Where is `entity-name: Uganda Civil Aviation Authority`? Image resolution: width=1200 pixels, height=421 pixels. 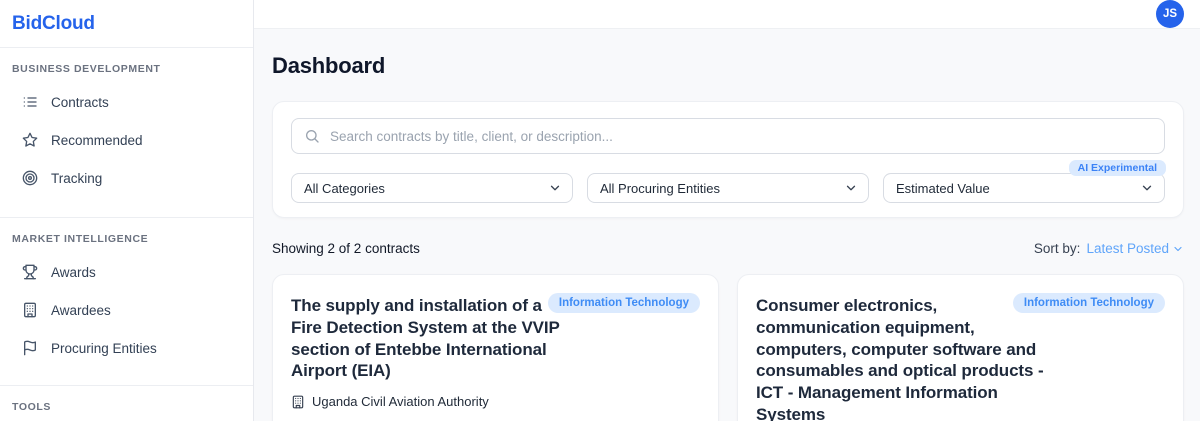
entity-name: Uganda Civil Aviation Authority is located at coordinates (400, 401).